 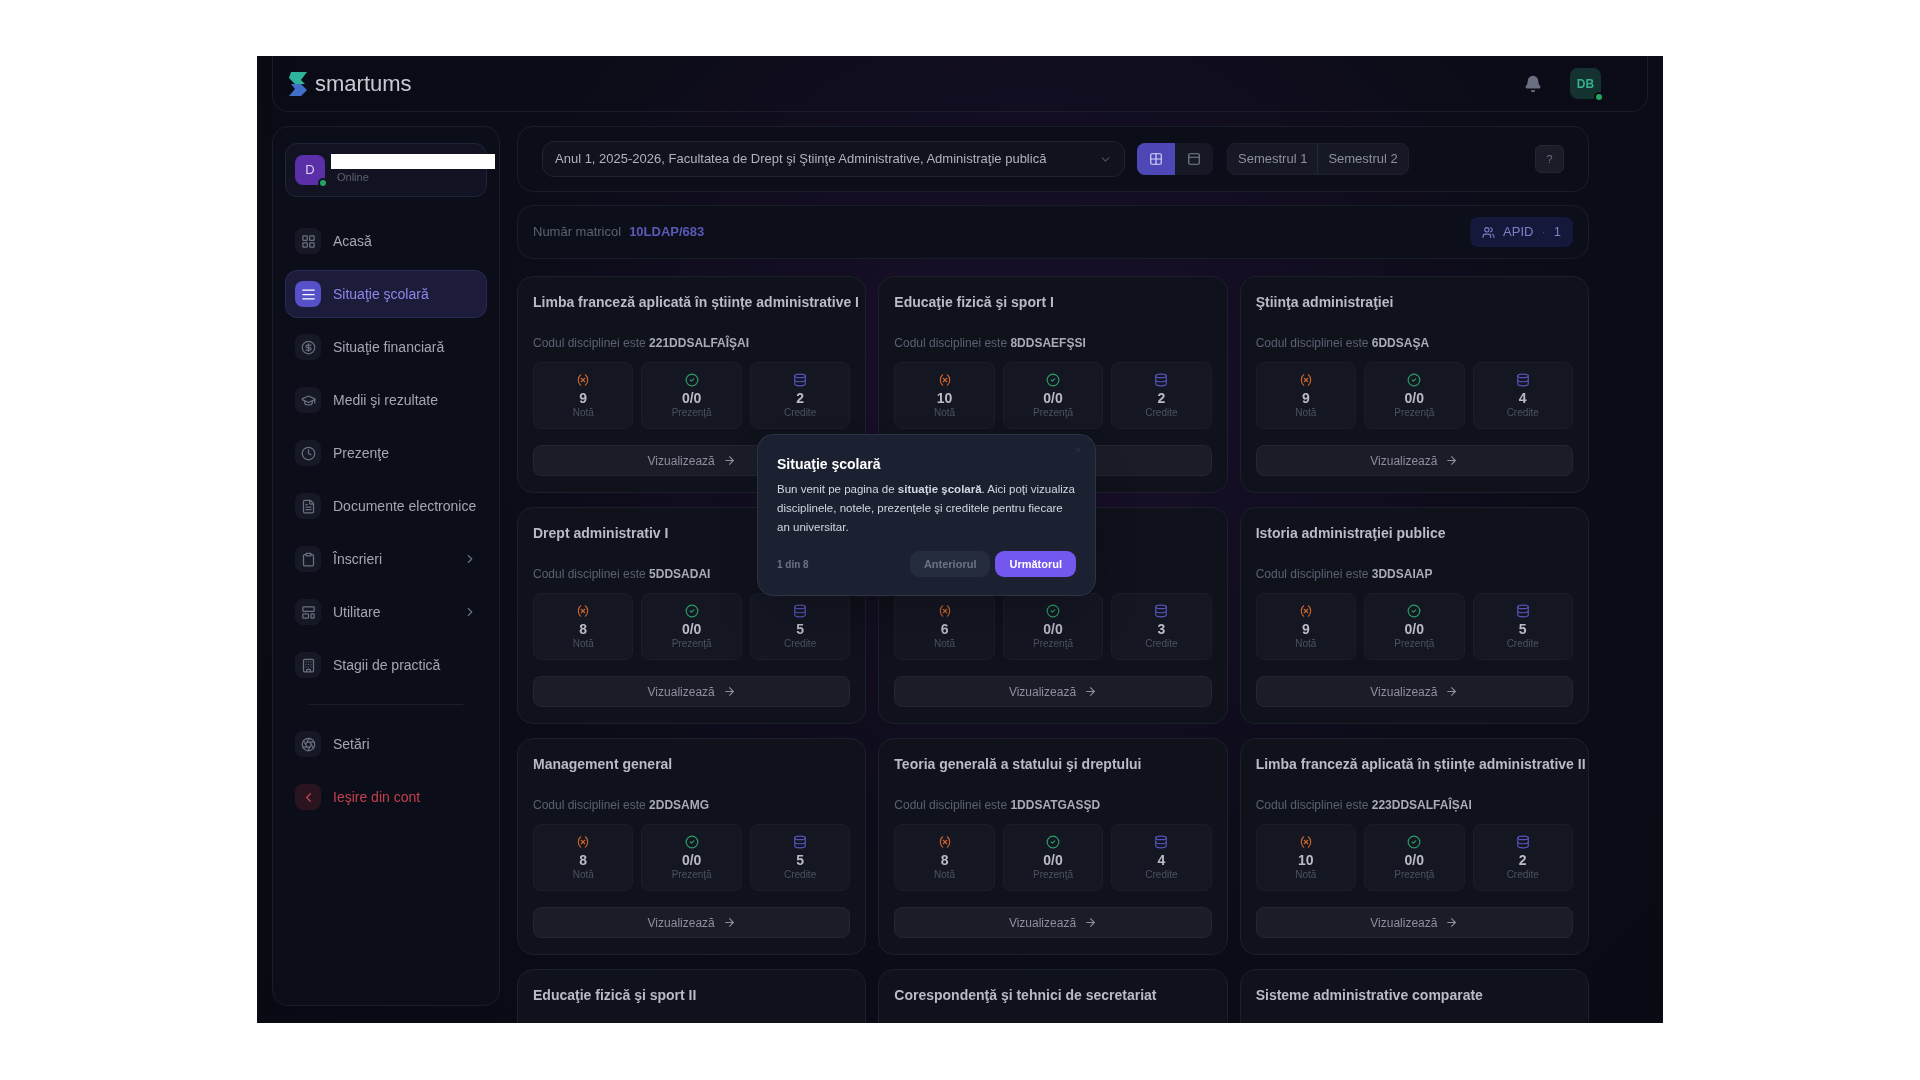 I want to click on sidebar-item: Acasă, so click(x=386, y=241).